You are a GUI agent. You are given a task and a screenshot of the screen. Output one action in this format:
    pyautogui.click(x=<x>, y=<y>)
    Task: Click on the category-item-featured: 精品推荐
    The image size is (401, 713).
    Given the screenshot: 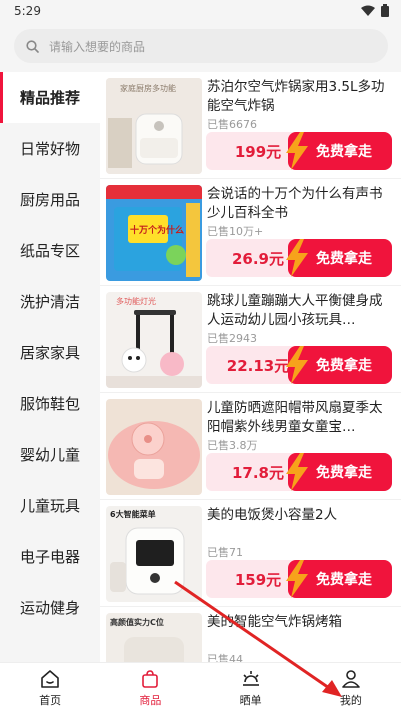 What is the action you would take?
    pyautogui.click(x=50, y=97)
    